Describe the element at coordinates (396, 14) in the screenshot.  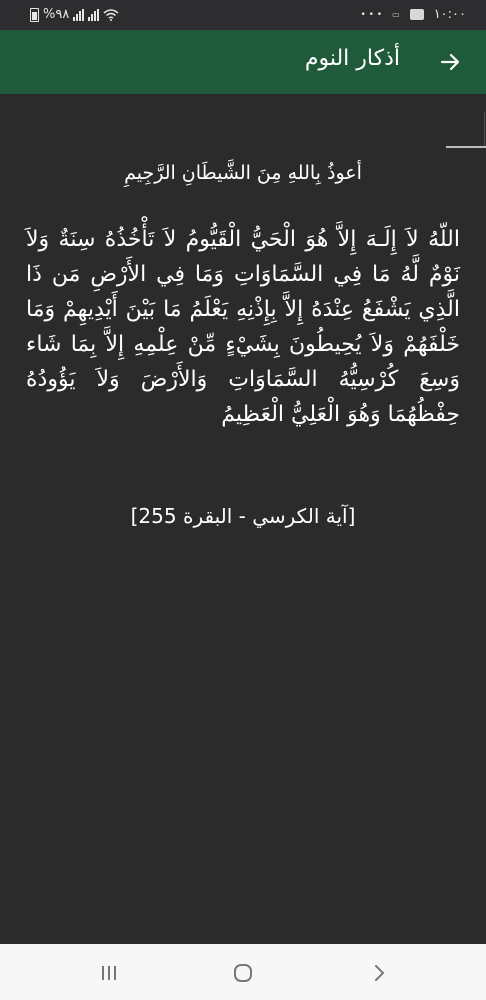
I see `app-notification-icon: ▭` at that location.